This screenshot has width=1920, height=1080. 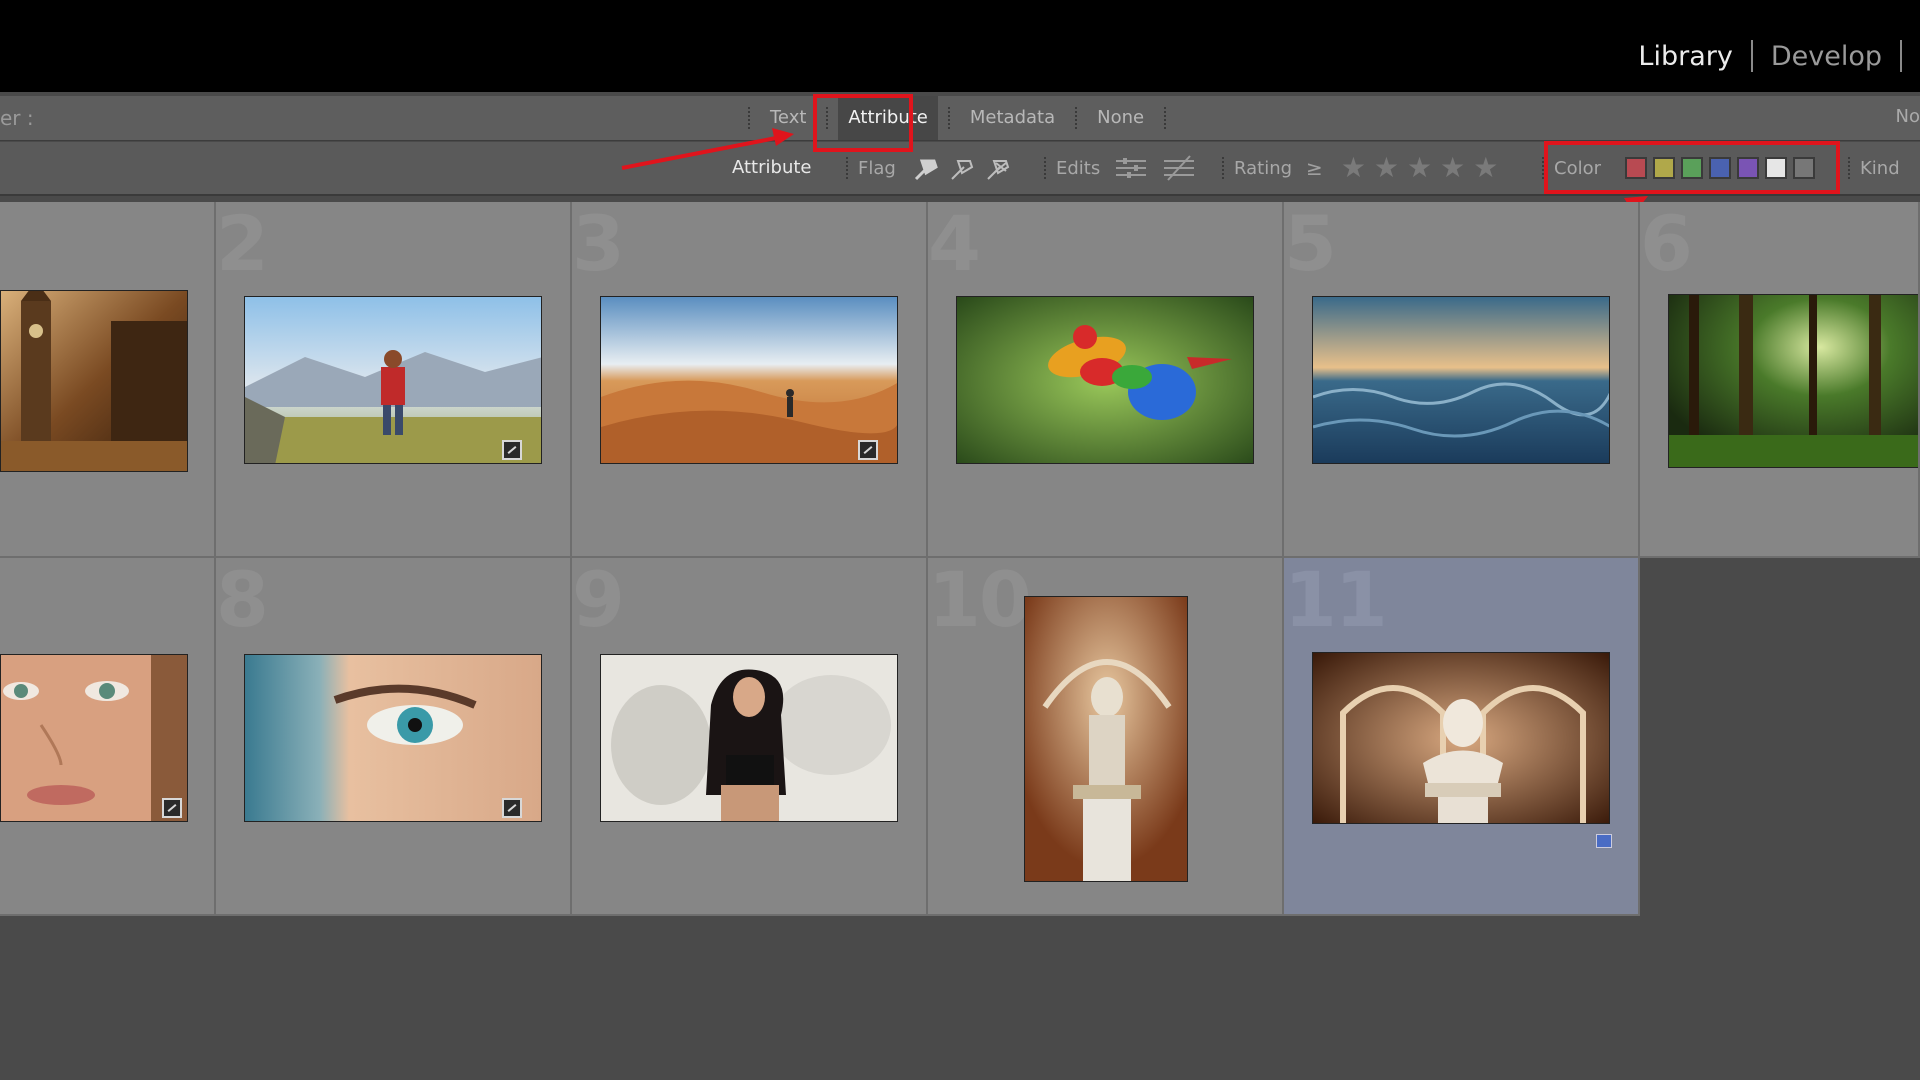 I want to click on rejected-icon, so click(x=997, y=168).